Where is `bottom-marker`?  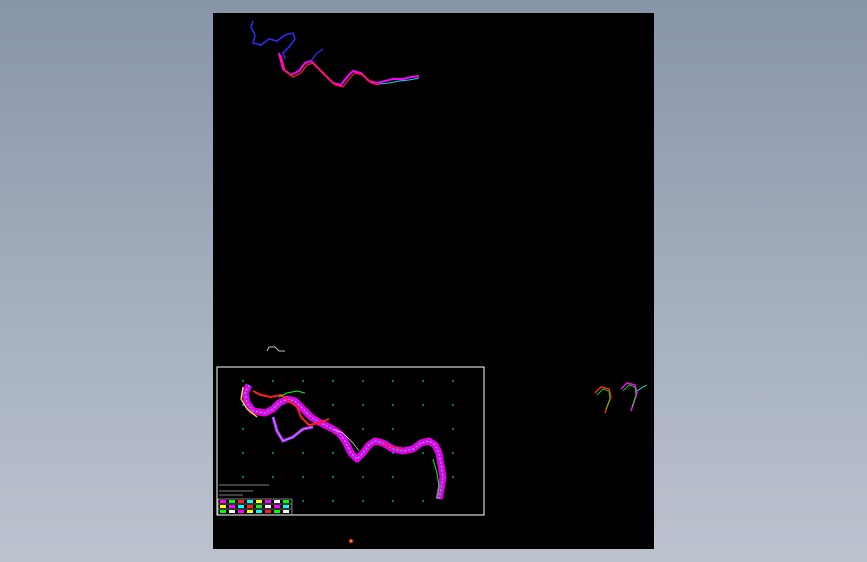
bottom-marker is located at coordinates (351, 541).